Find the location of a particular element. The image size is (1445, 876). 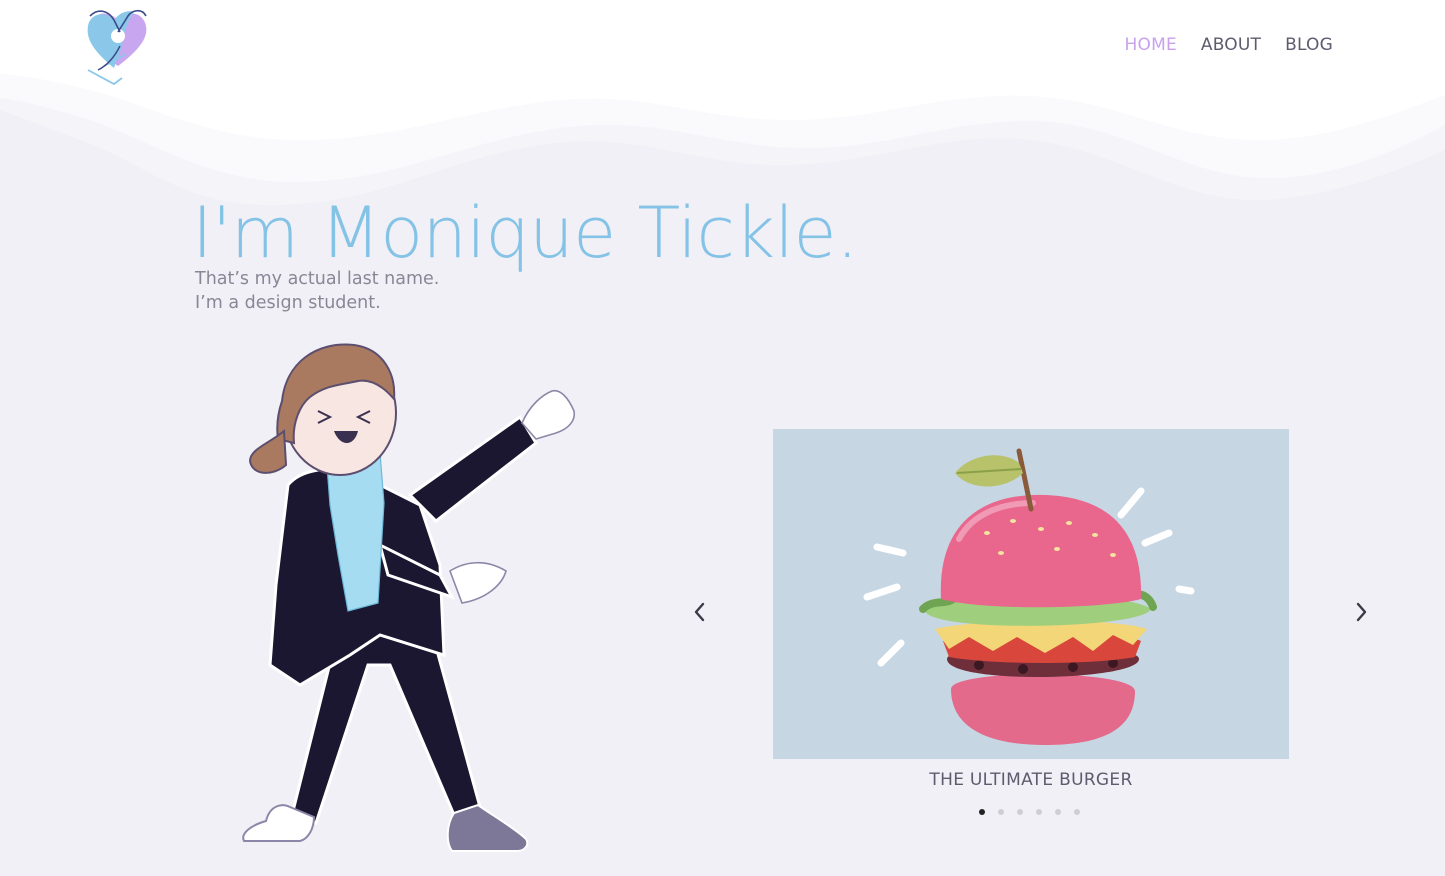

chevron-left-icon is located at coordinates (699, 612).